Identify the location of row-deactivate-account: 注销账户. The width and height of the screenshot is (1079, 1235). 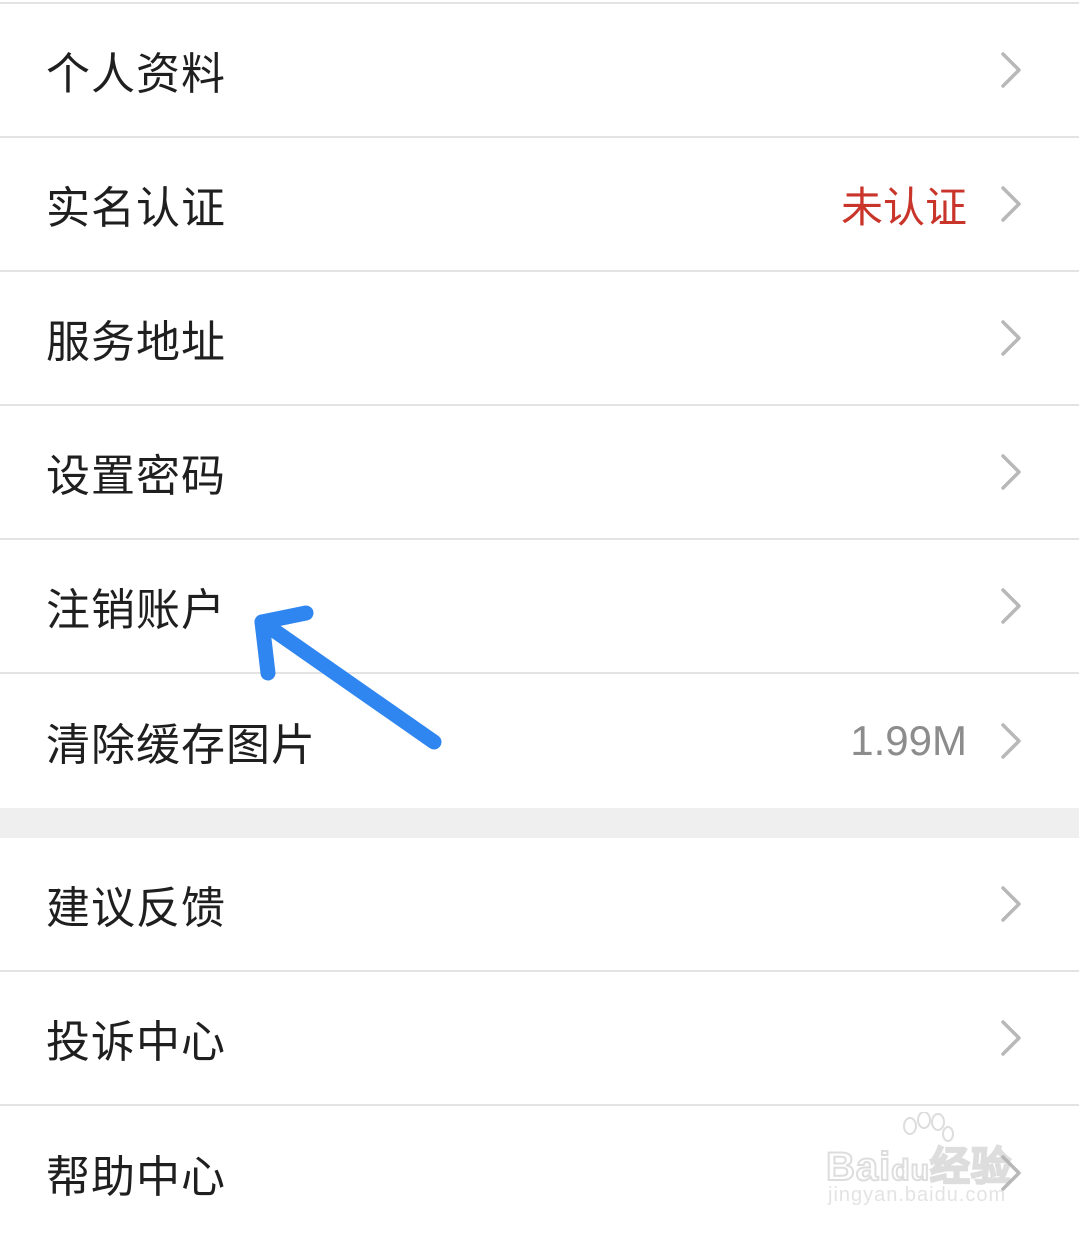
(539, 607).